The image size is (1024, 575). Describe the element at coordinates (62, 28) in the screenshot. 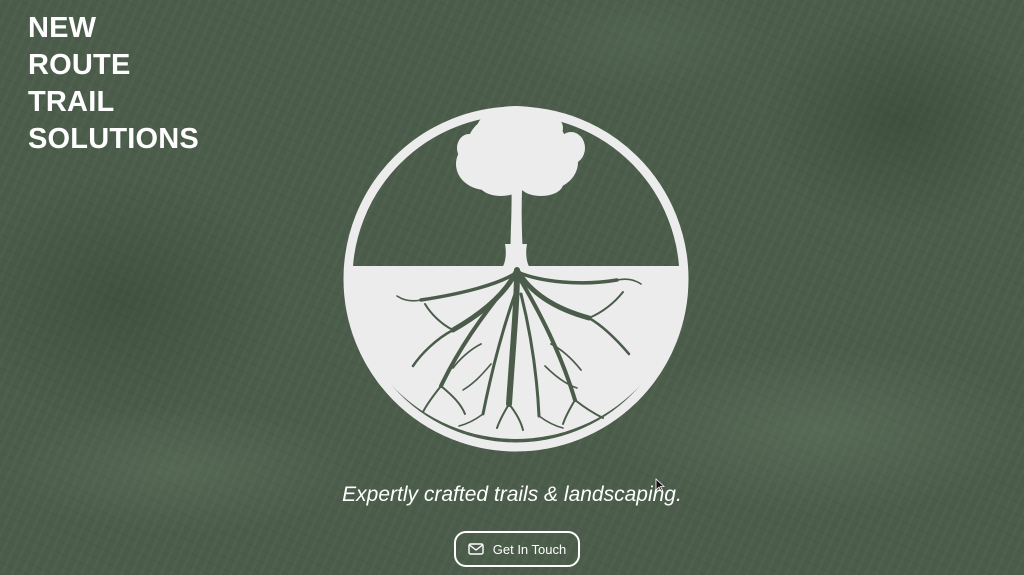

I see `brand-line-1: NEW` at that location.